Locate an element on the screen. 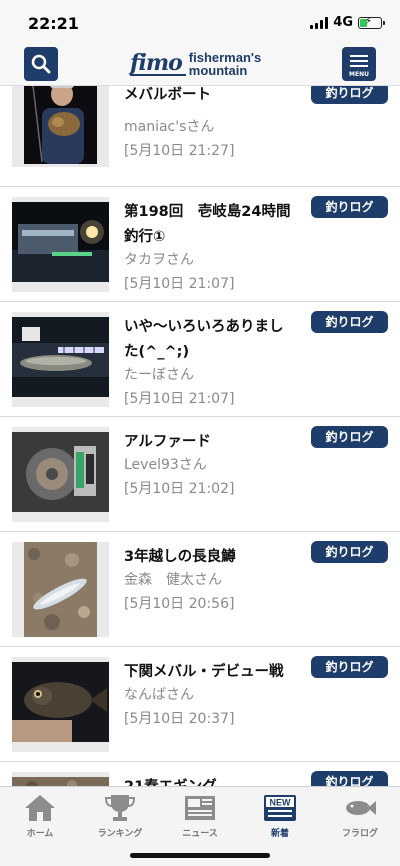 The image size is (400, 866). new-icon: NEW is located at coordinates (280, 808).